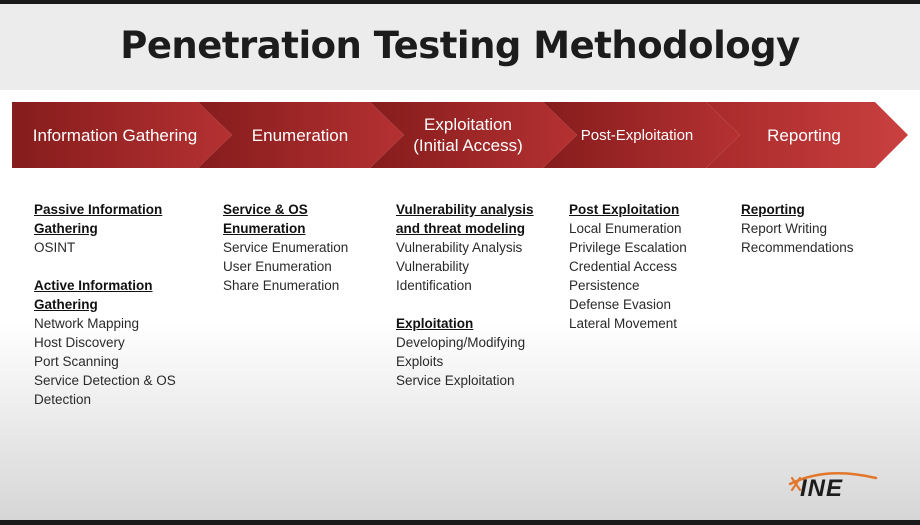 The height and width of the screenshot is (525, 920). What do you see at coordinates (435, 323) in the screenshot?
I see `section-heading: Exploitation` at bounding box center [435, 323].